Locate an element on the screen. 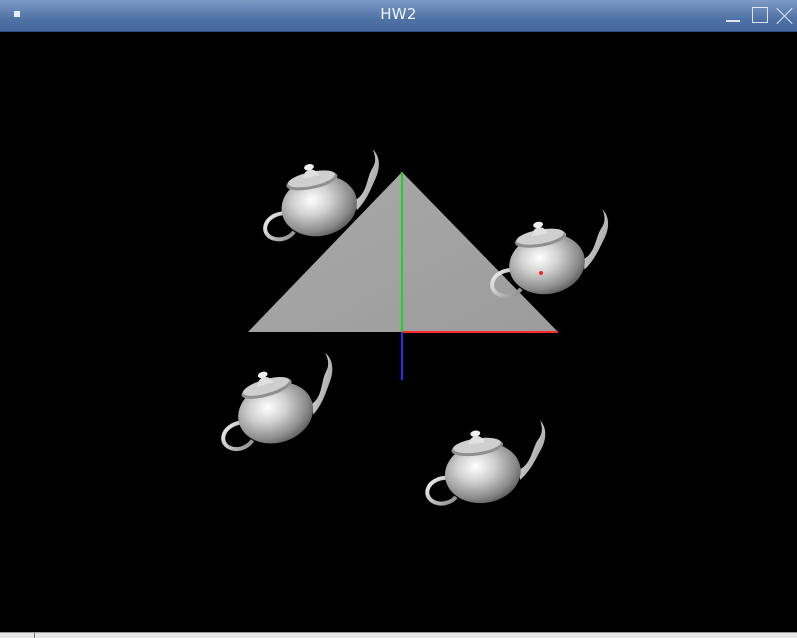 Image resolution: width=797 pixels, height=638 pixels. close-icon is located at coordinates (784, 15).